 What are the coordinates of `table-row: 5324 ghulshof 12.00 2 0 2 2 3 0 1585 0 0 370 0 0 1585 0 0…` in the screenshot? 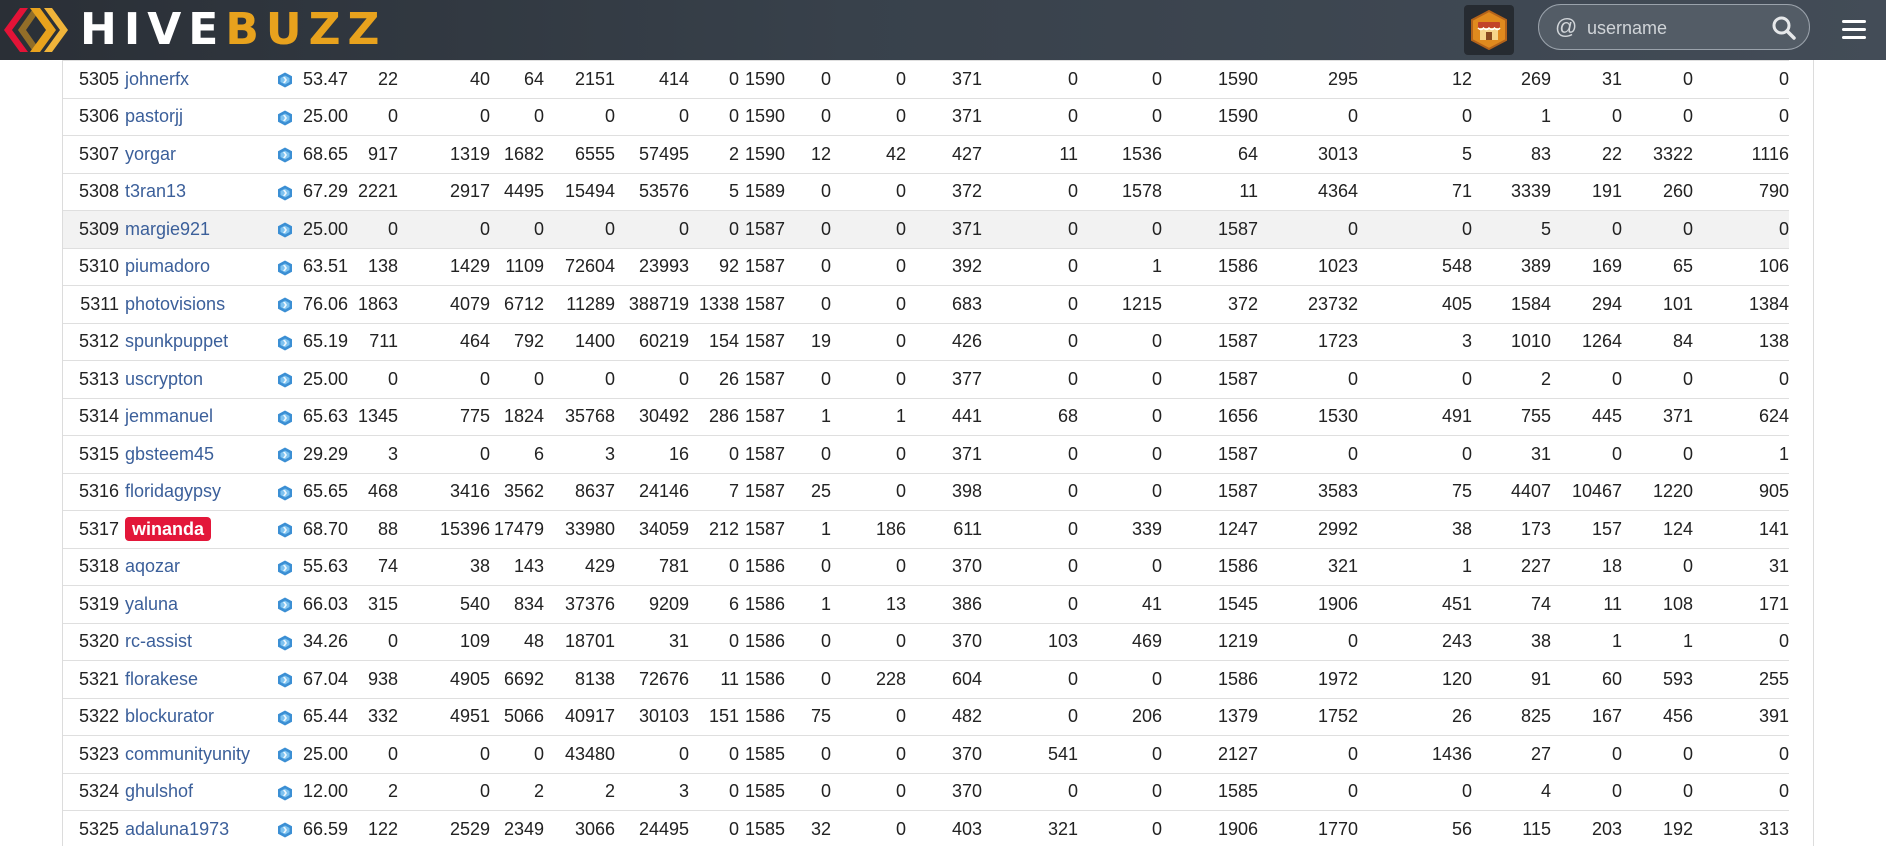 It's located at (926, 791).